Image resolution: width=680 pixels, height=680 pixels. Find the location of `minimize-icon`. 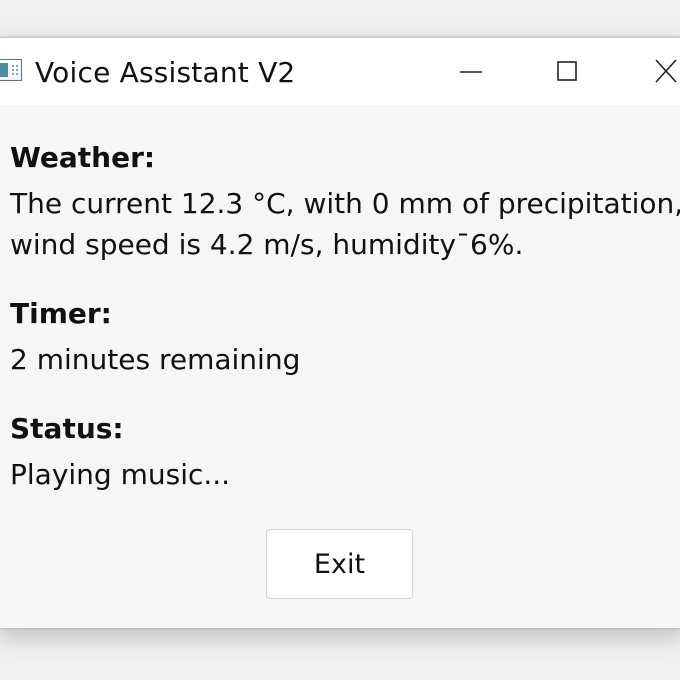

minimize-icon is located at coordinates (471, 72).